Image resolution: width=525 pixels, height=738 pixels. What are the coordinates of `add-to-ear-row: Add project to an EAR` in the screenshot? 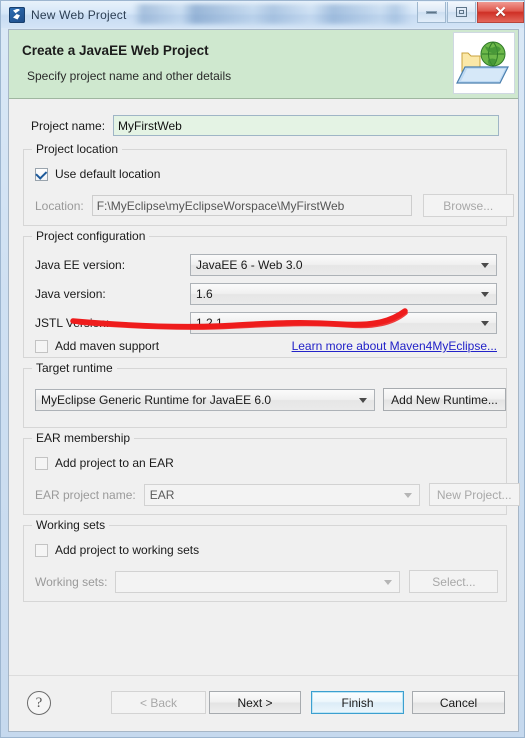 It's located at (104, 463).